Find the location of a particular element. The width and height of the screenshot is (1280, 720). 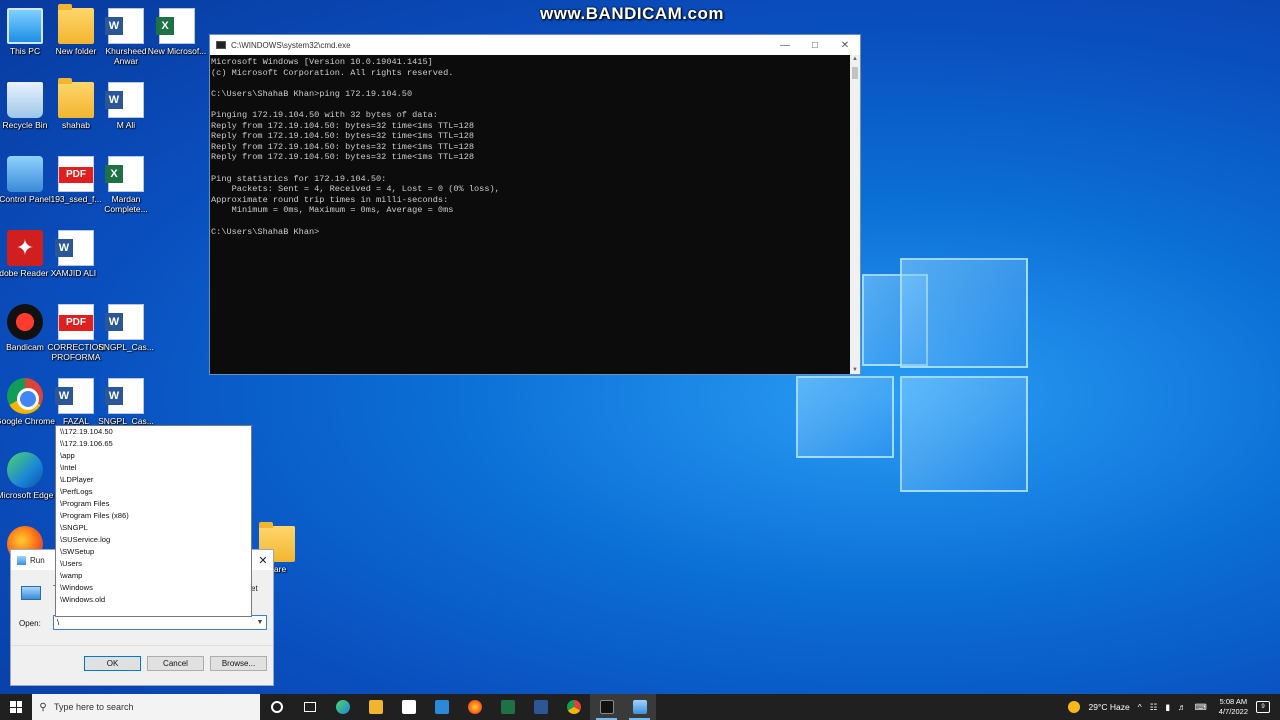

cmd-titlebar: C:\WINDOWS\system32\cmd.exe — □ ✕ is located at coordinates (535, 45).